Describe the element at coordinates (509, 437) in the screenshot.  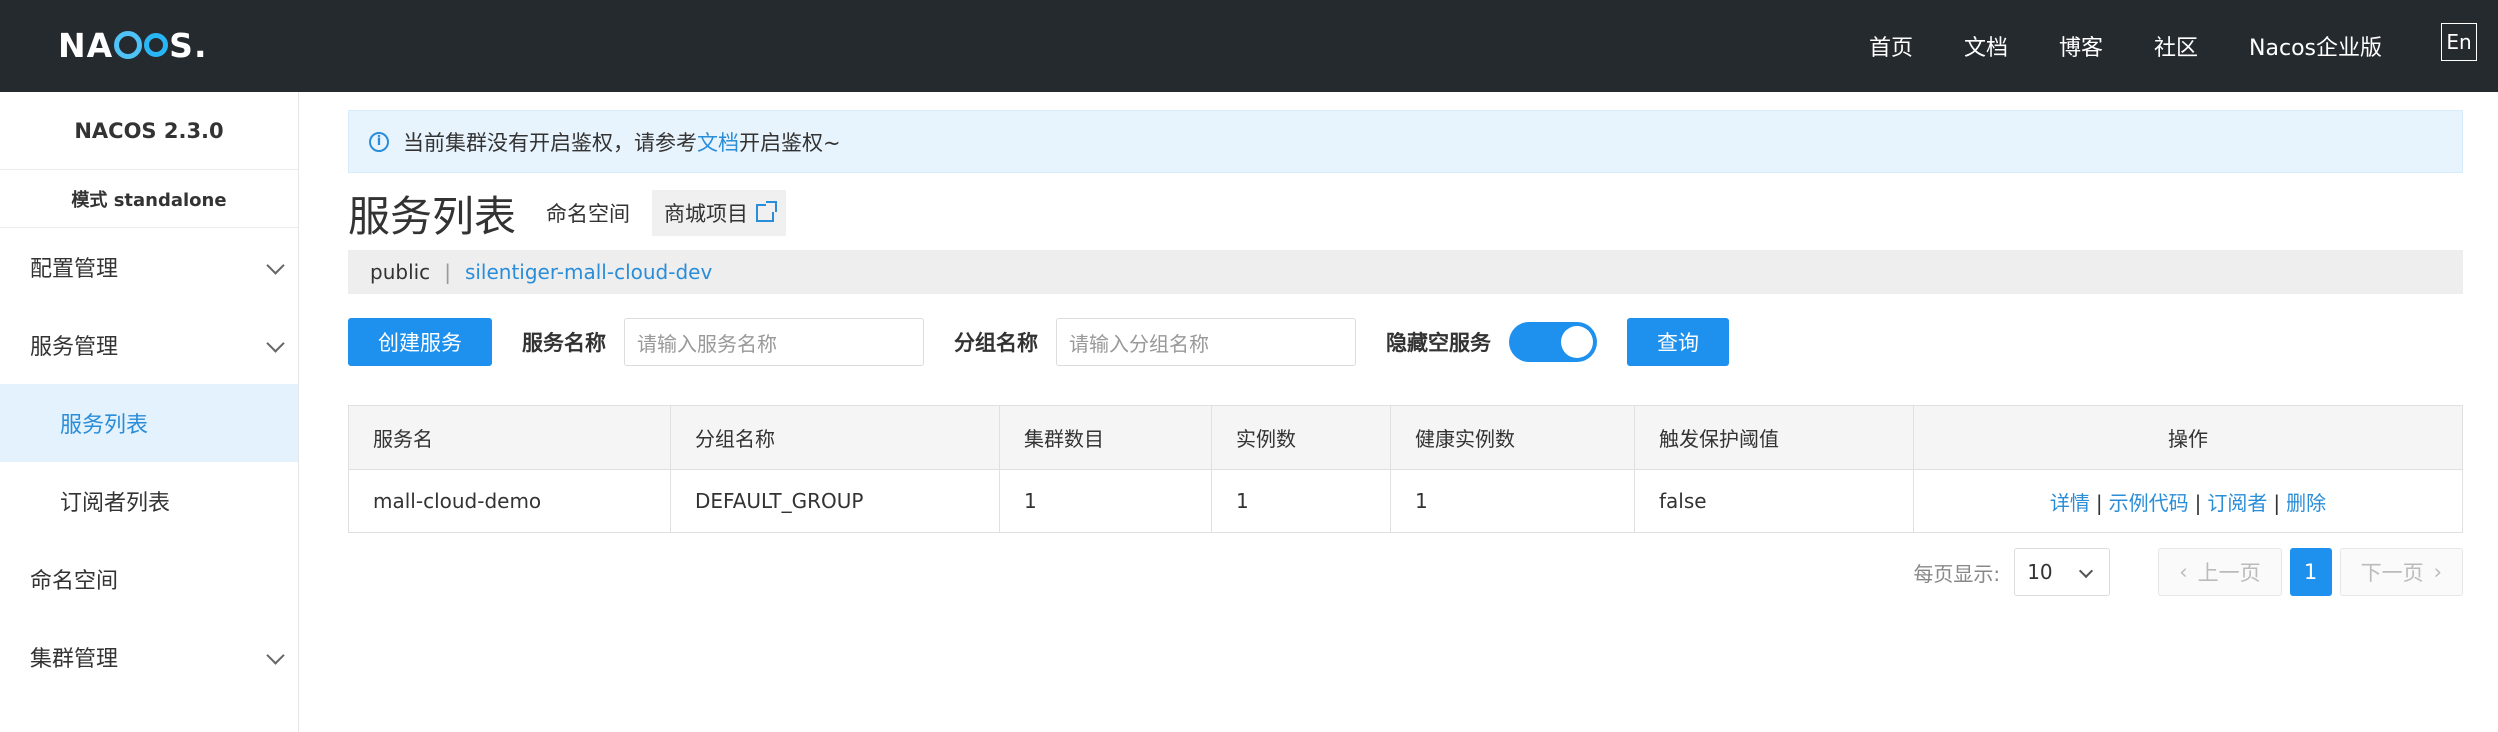
I see `column-header: 服务名` at that location.